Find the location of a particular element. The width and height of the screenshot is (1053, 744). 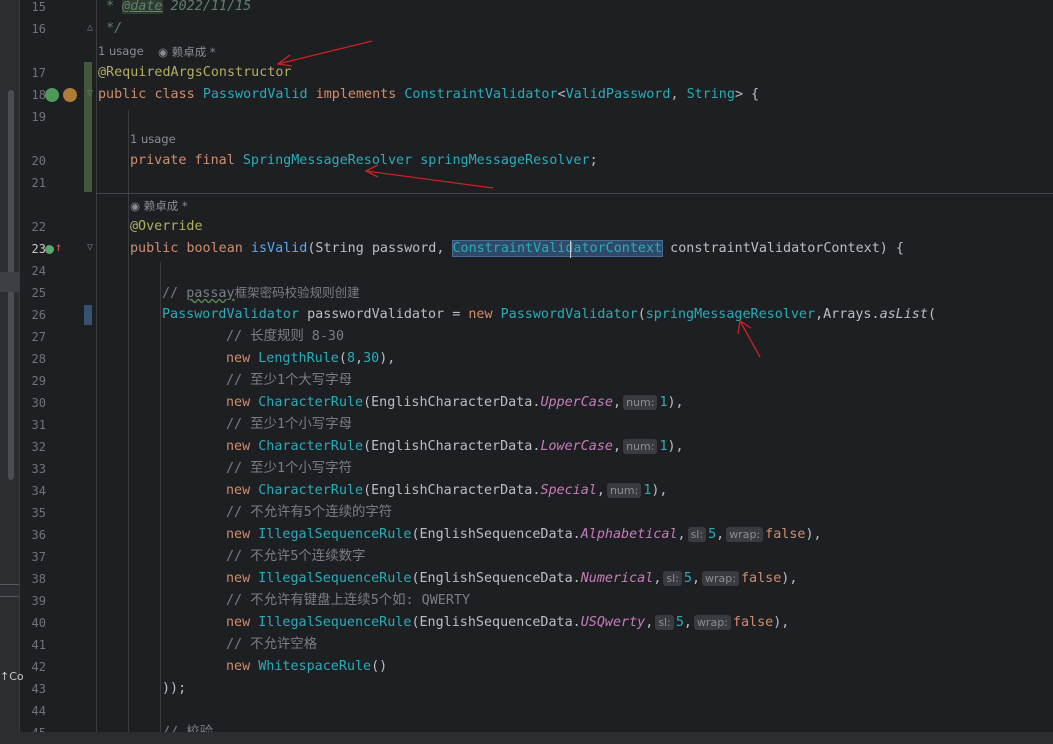

code-line-17: @RequiredArgsConstructor is located at coordinates (194, 73).